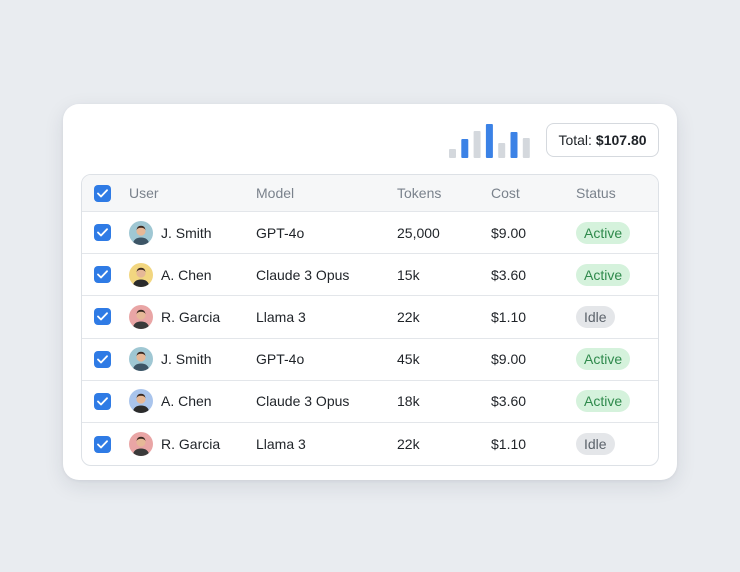  What do you see at coordinates (621, 140) in the screenshot?
I see `total-value: $107.80` at bounding box center [621, 140].